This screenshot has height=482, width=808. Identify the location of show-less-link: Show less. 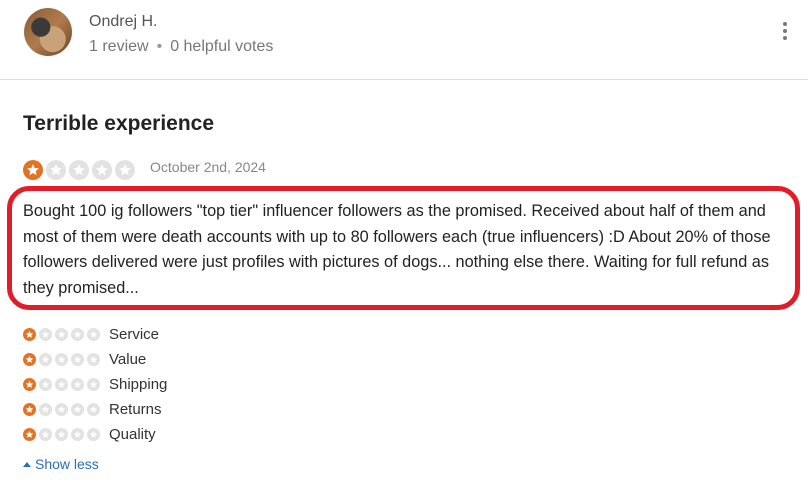
(61, 464).